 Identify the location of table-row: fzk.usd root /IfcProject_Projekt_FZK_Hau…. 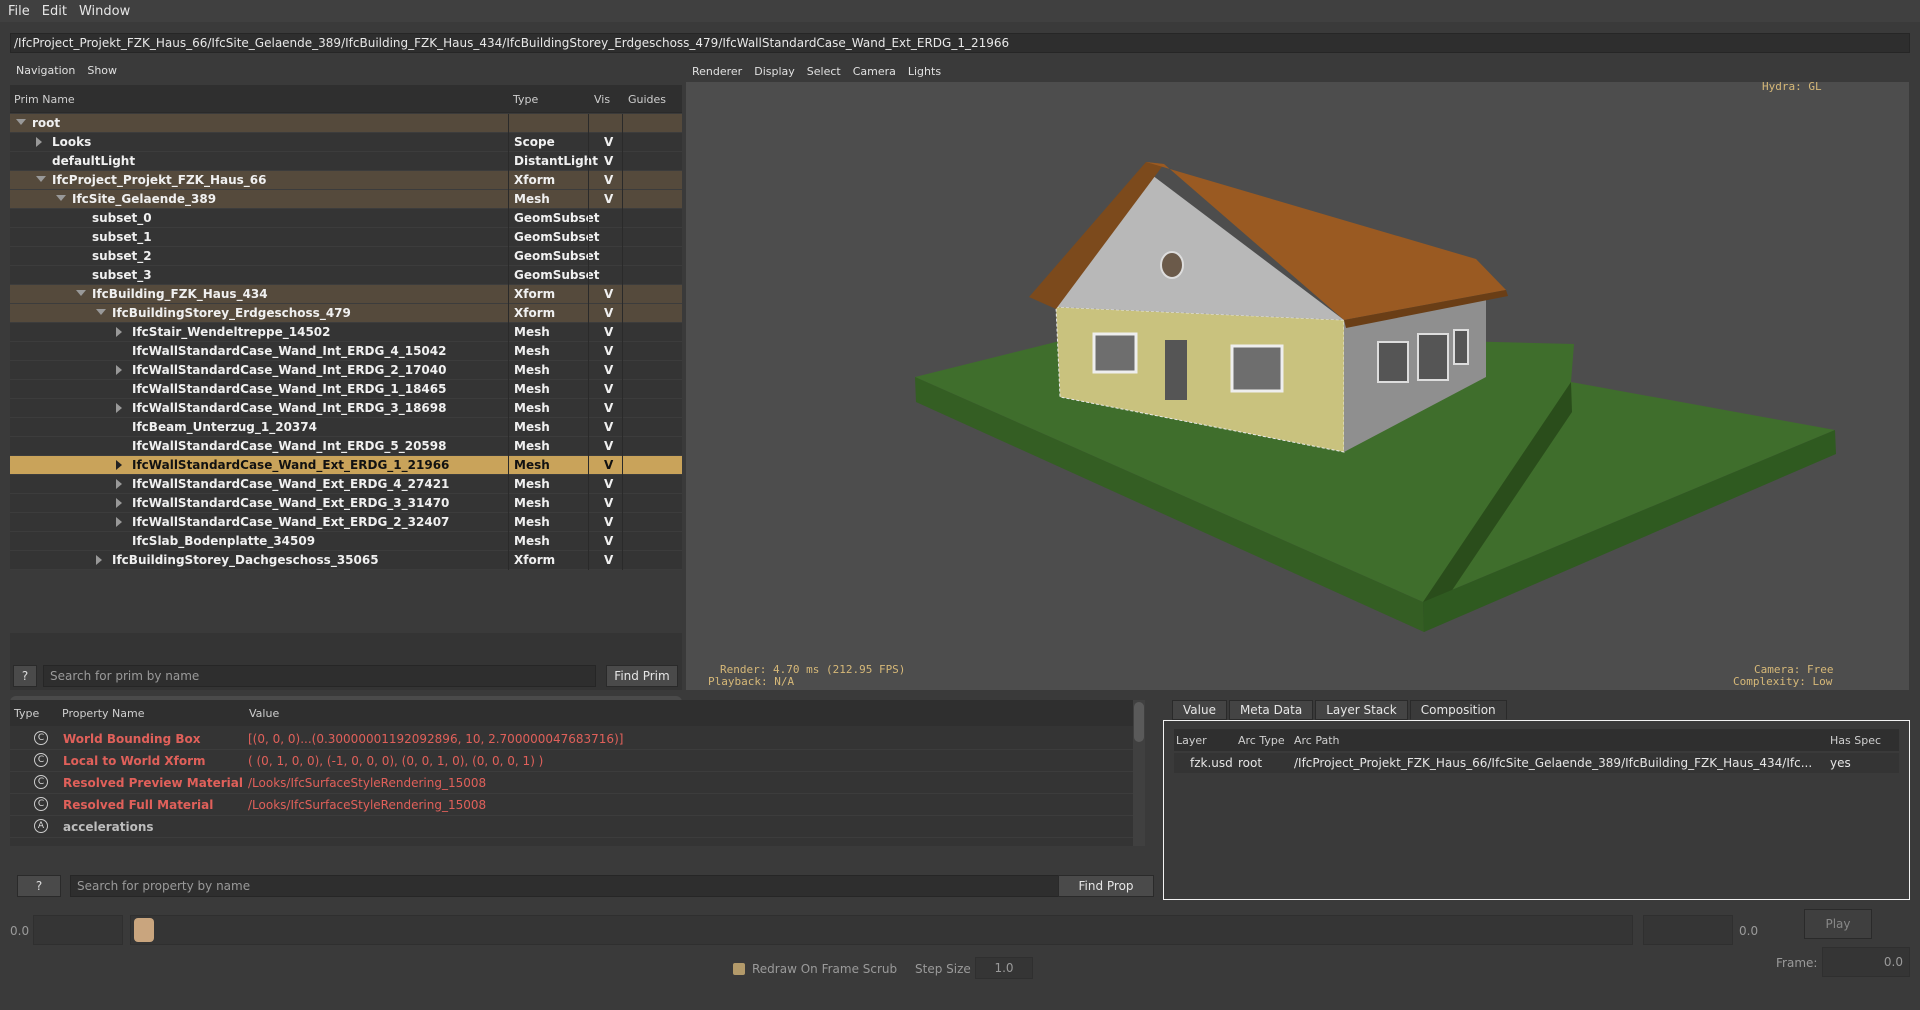
(1536, 763).